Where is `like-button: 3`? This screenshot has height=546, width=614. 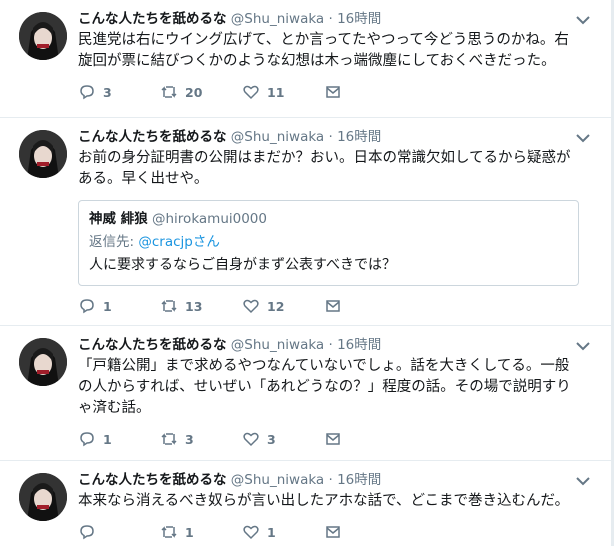 like-button: 3 is located at coordinates (283, 439).